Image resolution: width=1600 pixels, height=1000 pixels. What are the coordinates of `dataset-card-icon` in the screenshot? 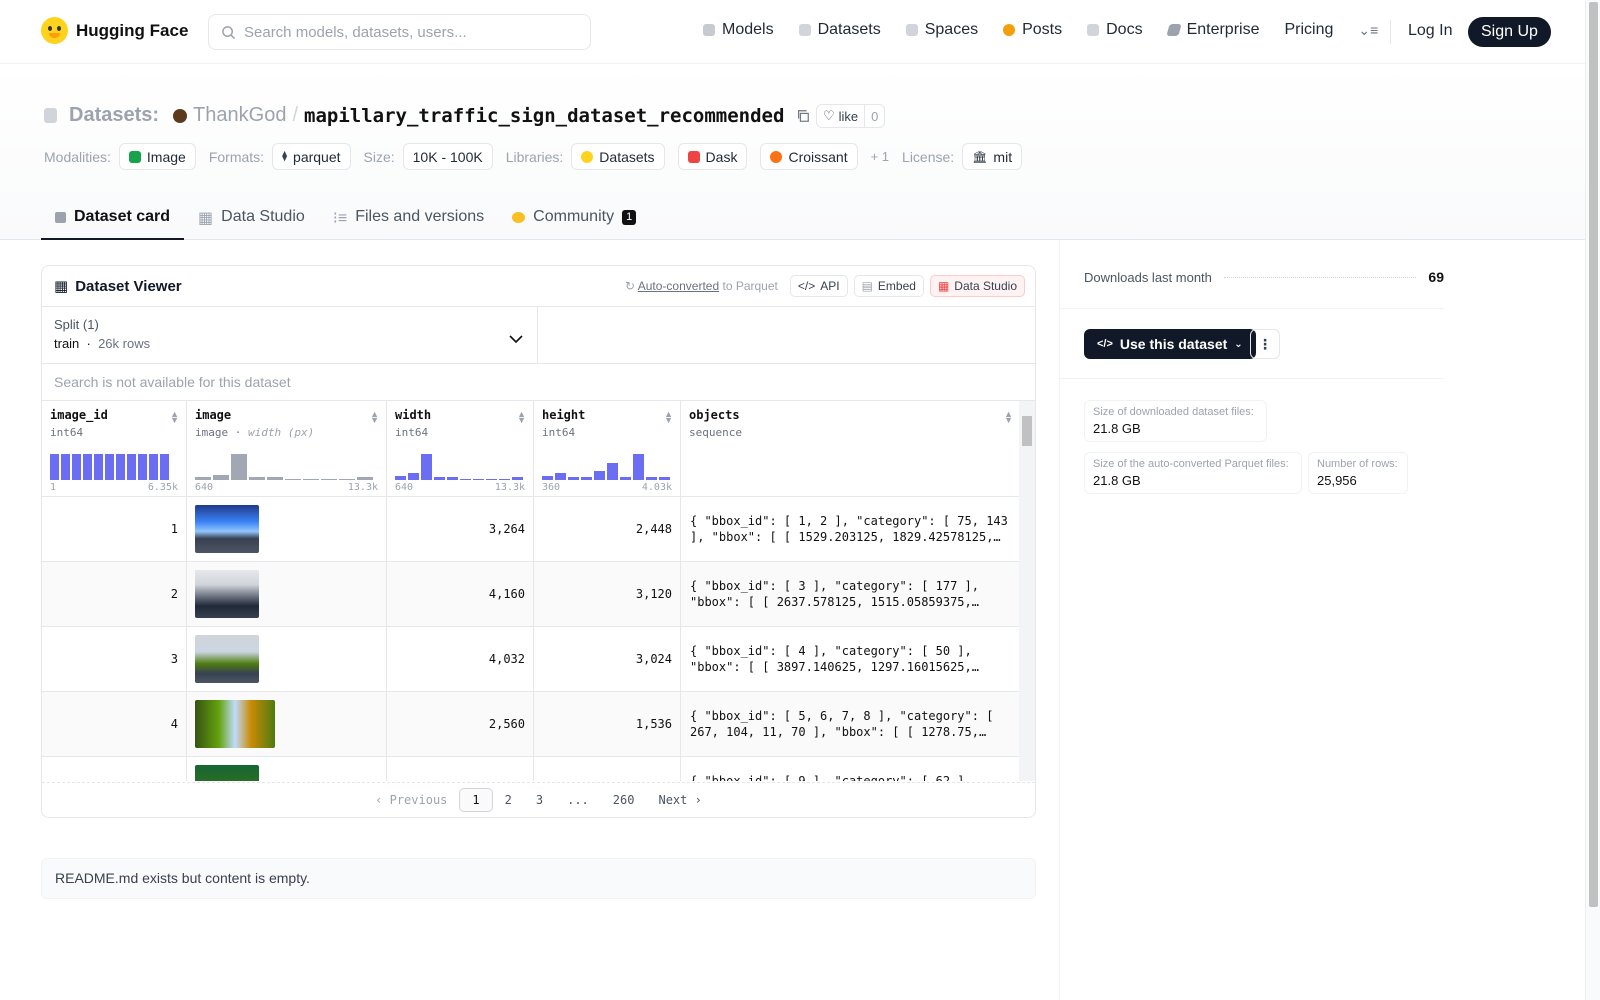 It's located at (60, 217).